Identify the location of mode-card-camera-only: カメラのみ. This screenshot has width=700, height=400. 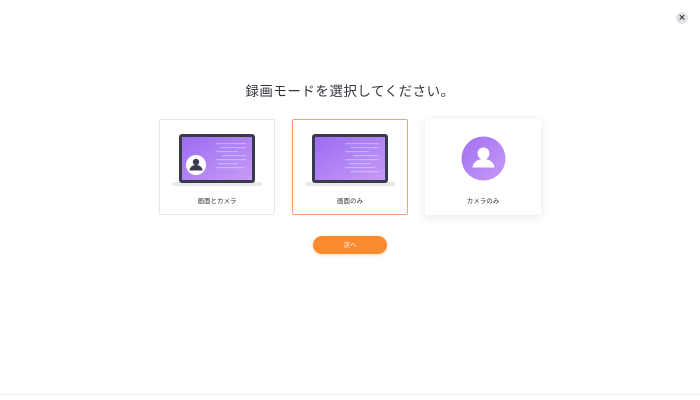
(483, 167).